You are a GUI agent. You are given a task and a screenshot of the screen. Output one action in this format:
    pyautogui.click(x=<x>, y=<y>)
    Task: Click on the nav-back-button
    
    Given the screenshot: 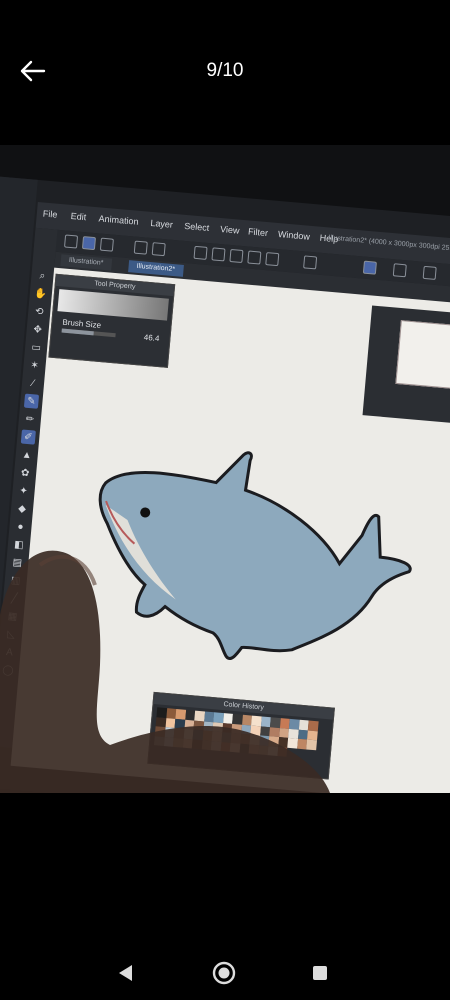 What is the action you would take?
    pyautogui.click(x=125, y=973)
    